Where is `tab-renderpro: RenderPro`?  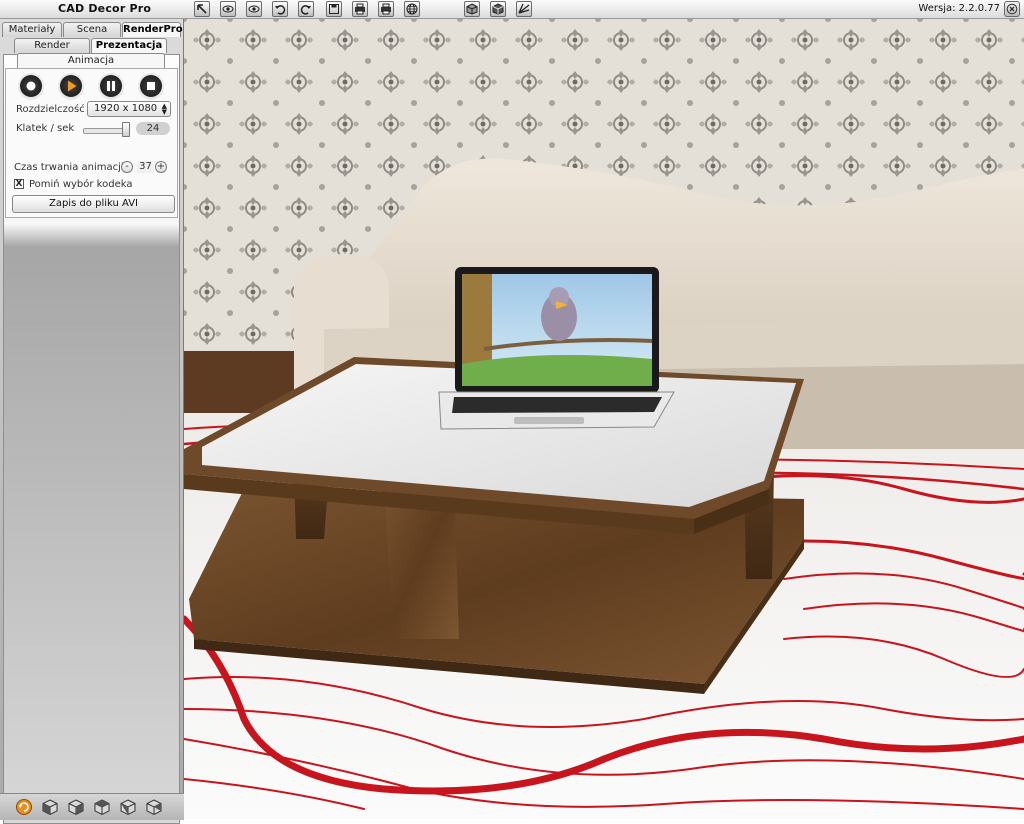 tab-renderpro: RenderPro is located at coordinates (152, 29).